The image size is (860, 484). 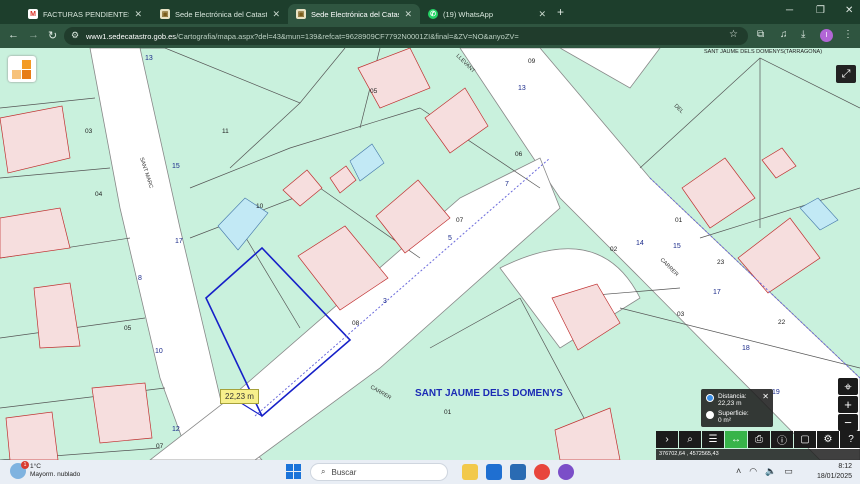 What do you see at coordinates (380, 393) in the screenshot?
I see `street-name: CARRER` at bounding box center [380, 393].